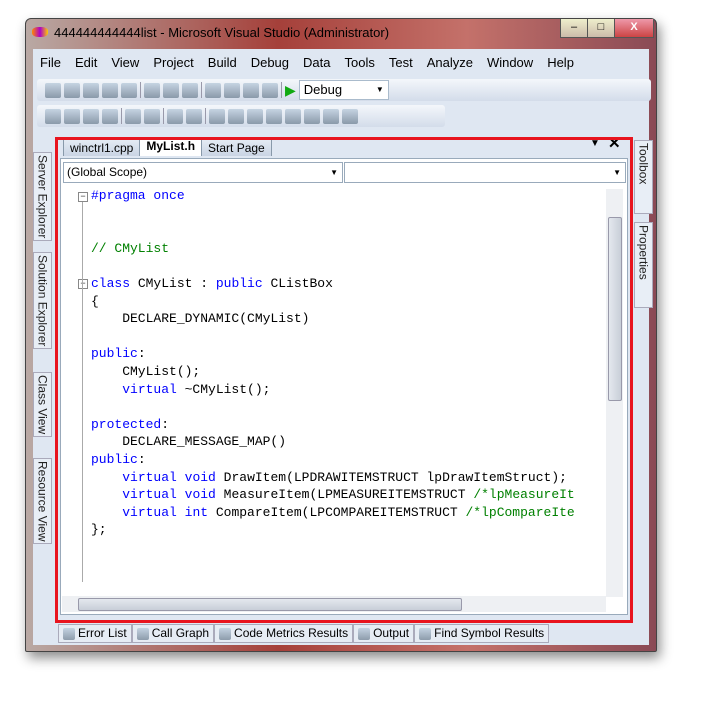 This screenshot has height=704, width=713. Describe the element at coordinates (323, 89) in the screenshot. I see `config-value: Debug` at that location.